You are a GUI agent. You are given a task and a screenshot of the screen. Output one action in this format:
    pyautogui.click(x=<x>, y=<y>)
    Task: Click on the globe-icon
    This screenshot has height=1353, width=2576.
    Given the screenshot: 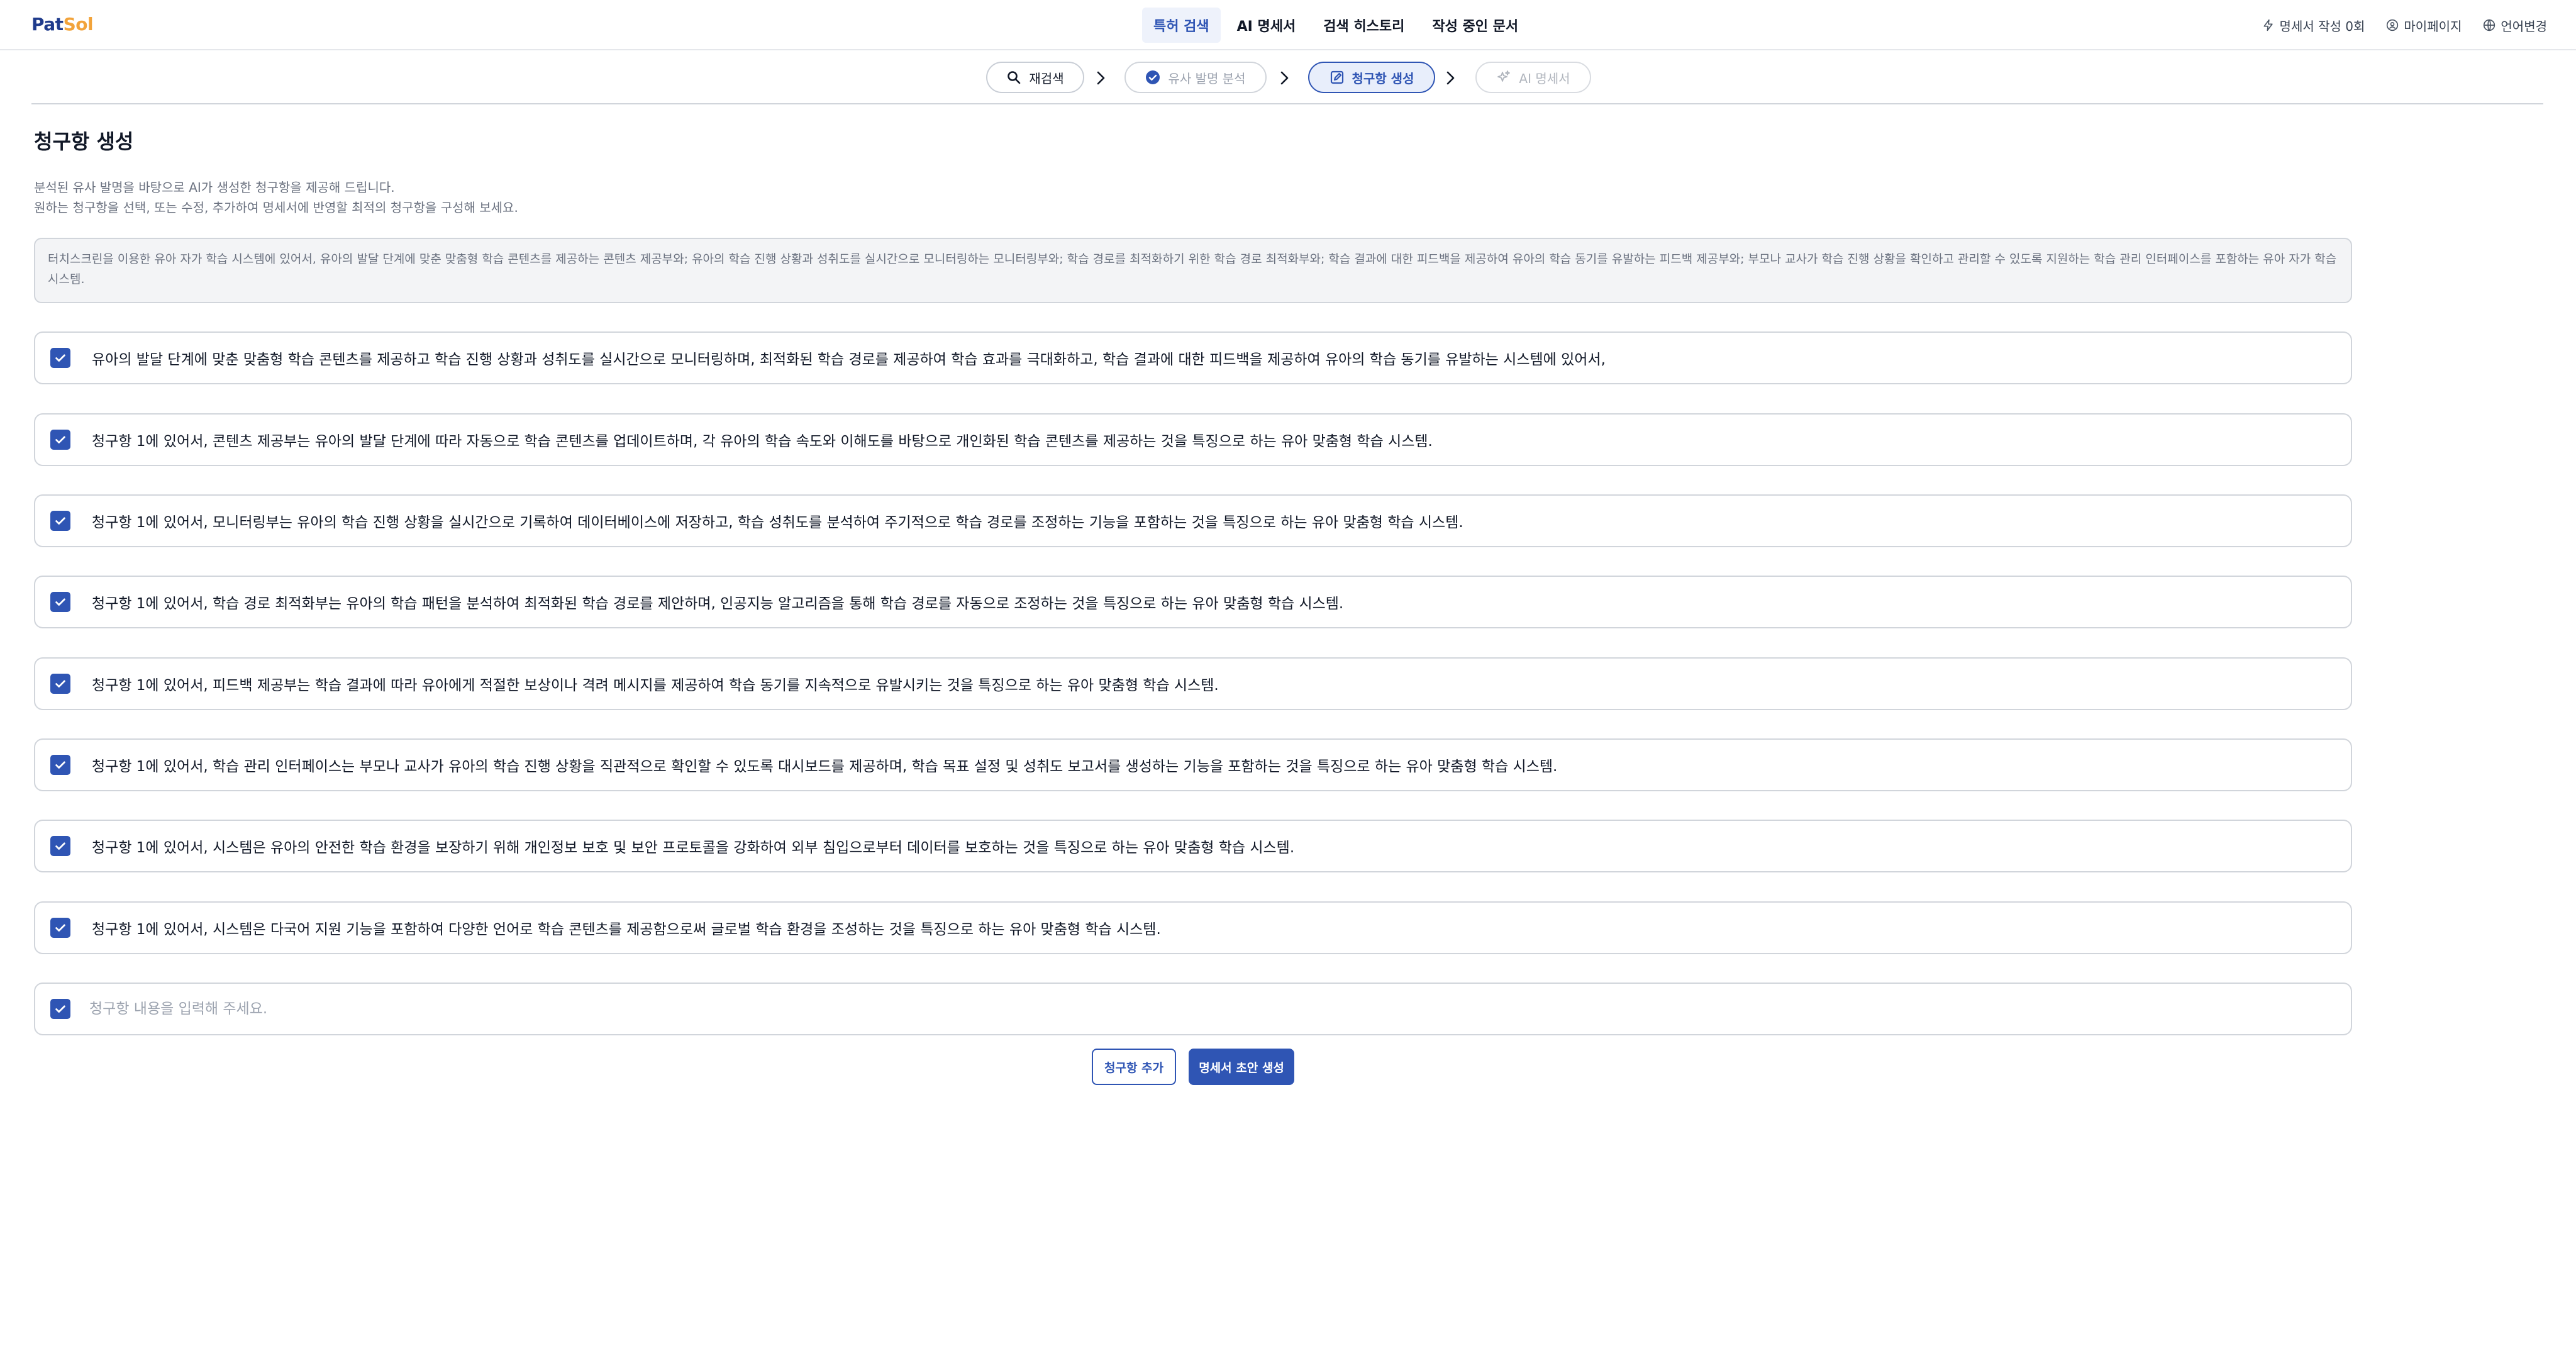 What is the action you would take?
    pyautogui.click(x=2490, y=25)
    